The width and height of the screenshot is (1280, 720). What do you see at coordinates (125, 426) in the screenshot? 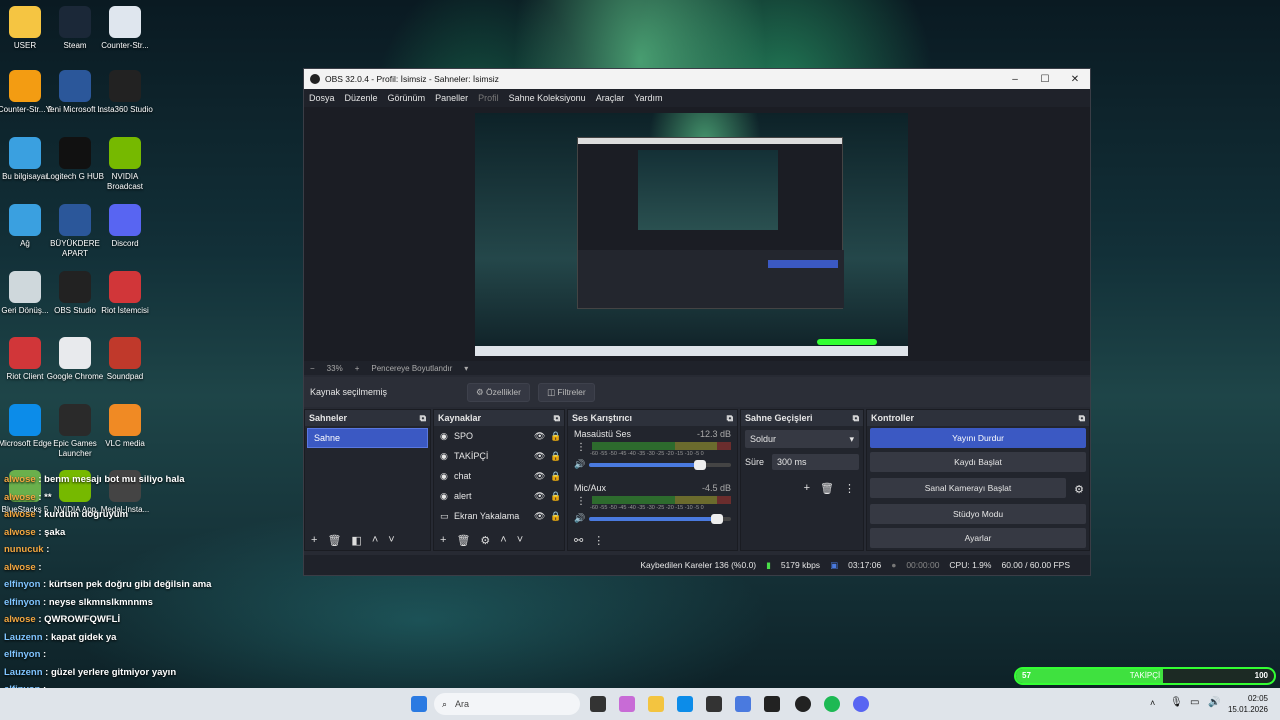
I see `desktop-icon-vlc-media: VLC media` at bounding box center [125, 426].